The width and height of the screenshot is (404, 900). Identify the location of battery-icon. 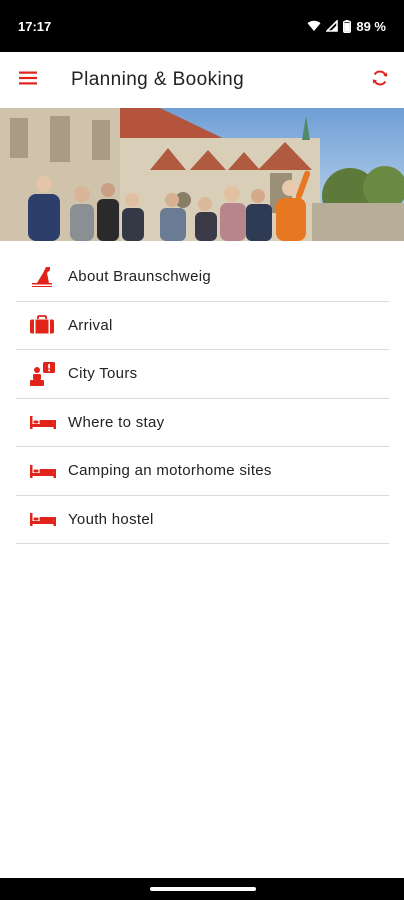
(347, 26).